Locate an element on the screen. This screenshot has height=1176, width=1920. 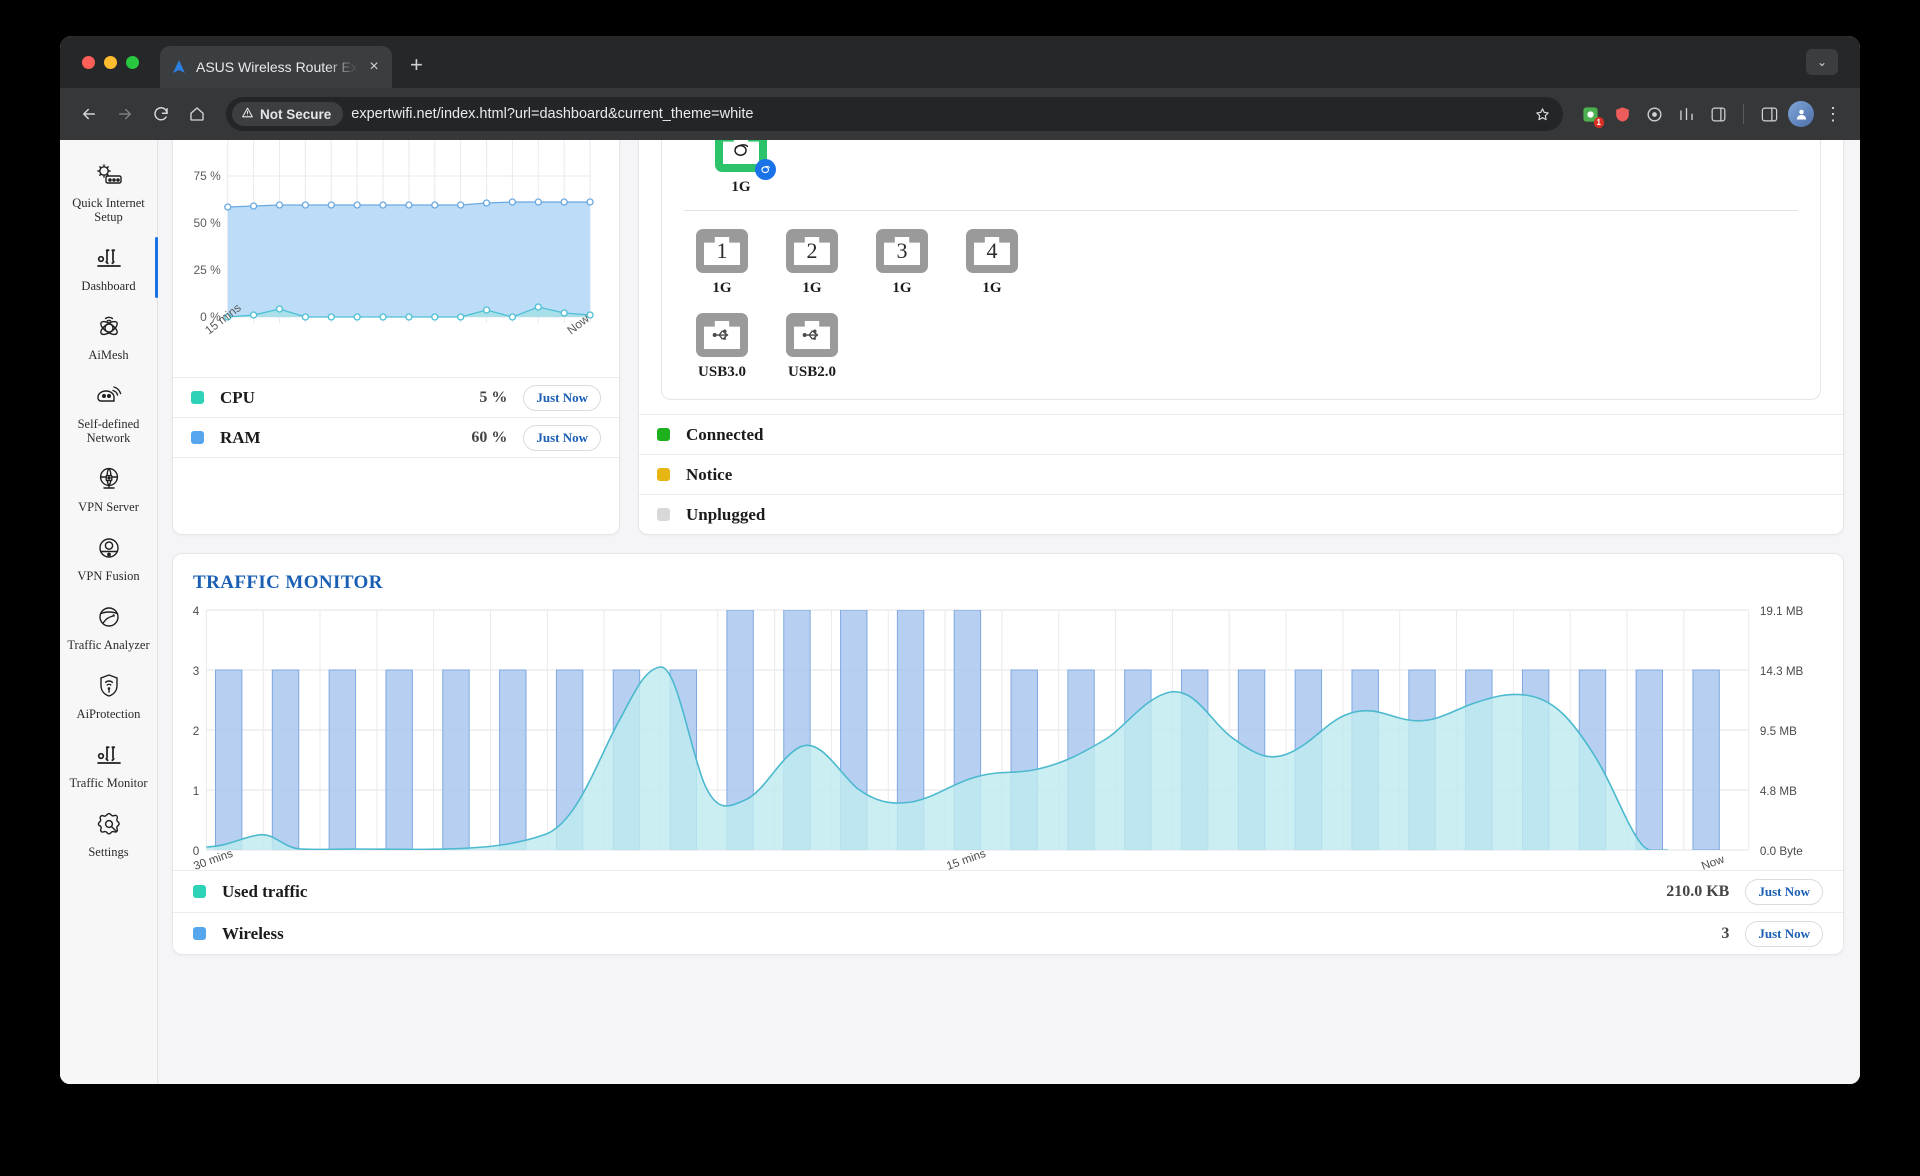
shield-extension-icon is located at coordinates (1622, 114).